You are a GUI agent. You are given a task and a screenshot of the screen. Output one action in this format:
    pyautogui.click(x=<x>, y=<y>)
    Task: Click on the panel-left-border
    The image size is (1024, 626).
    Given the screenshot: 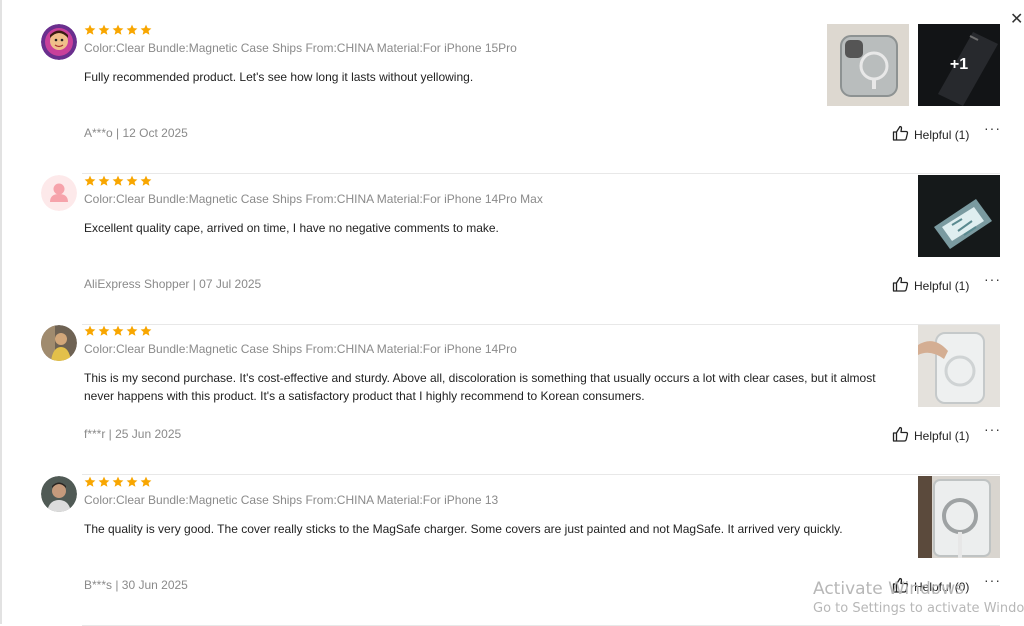 What is the action you would take?
    pyautogui.click(x=1, y=312)
    